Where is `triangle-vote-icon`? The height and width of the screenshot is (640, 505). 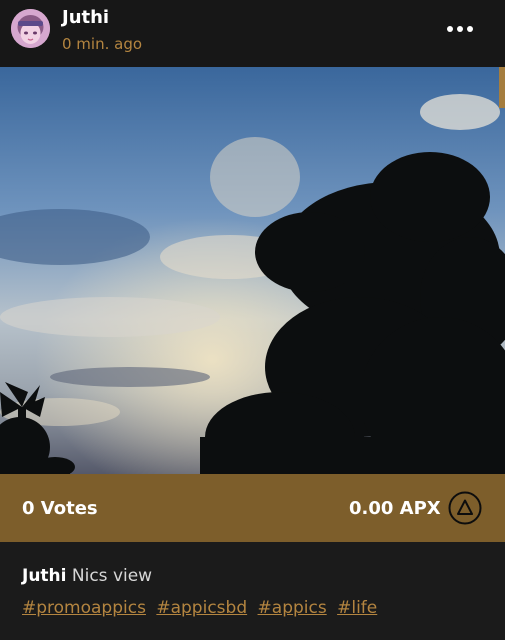 triangle-vote-icon is located at coordinates (465, 508).